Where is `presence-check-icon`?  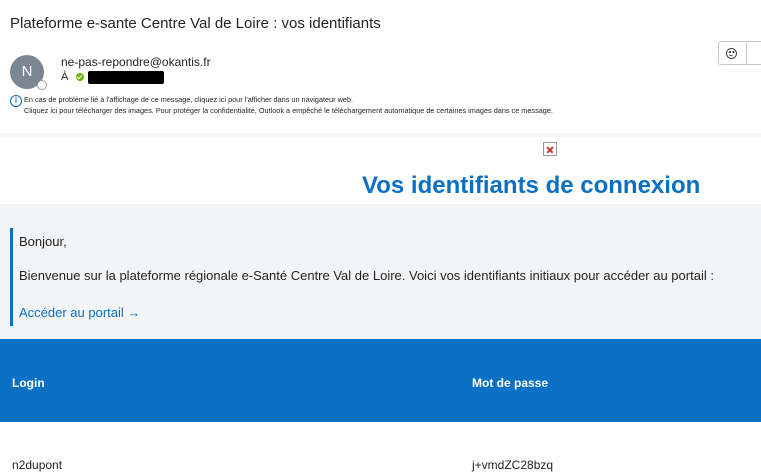
presence-check-icon is located at coordinates (80, 77).